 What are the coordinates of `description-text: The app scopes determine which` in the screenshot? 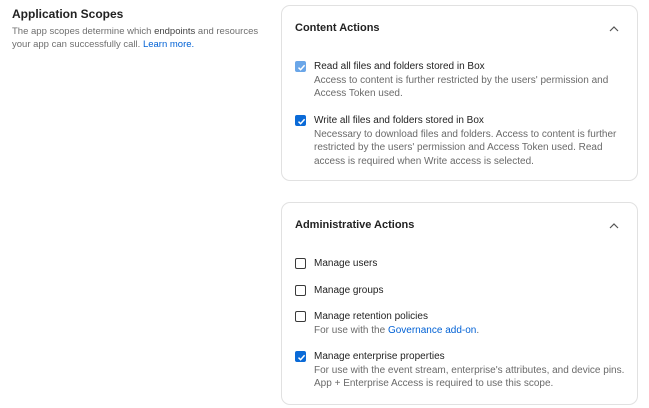 It's located at (82, 31).